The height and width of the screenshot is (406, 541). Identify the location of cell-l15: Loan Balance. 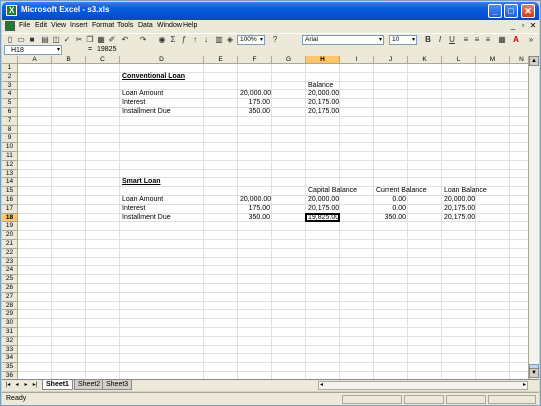
(476, 191).